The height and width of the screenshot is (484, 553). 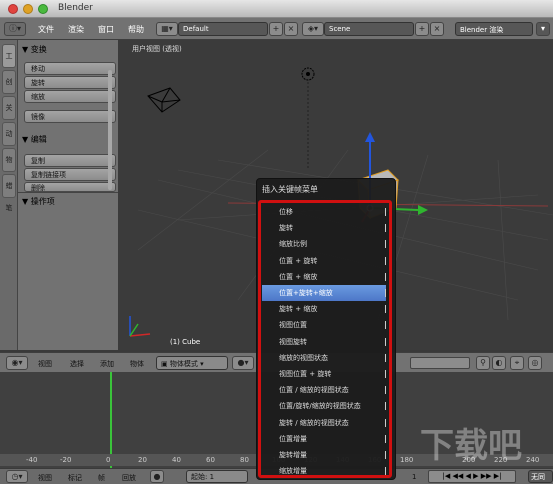 I want to click on insert-keyframe-menu-title: 插入关键帧菜单, so click(x=290, y=189).